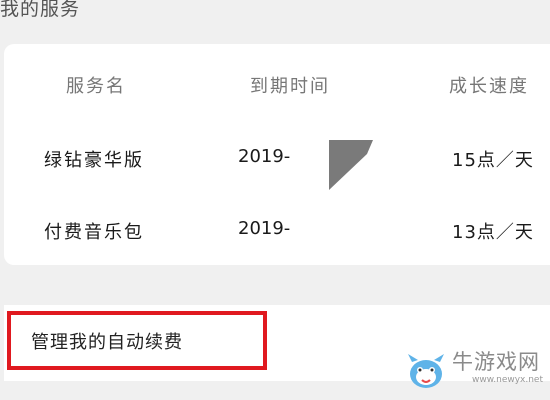 The width and height of the screenshot is (550, 400). Describe the element at coordinates (107, 342) in the screenshot. I see `manage-auto-renew-label: 管理我的自动续费` at that location.